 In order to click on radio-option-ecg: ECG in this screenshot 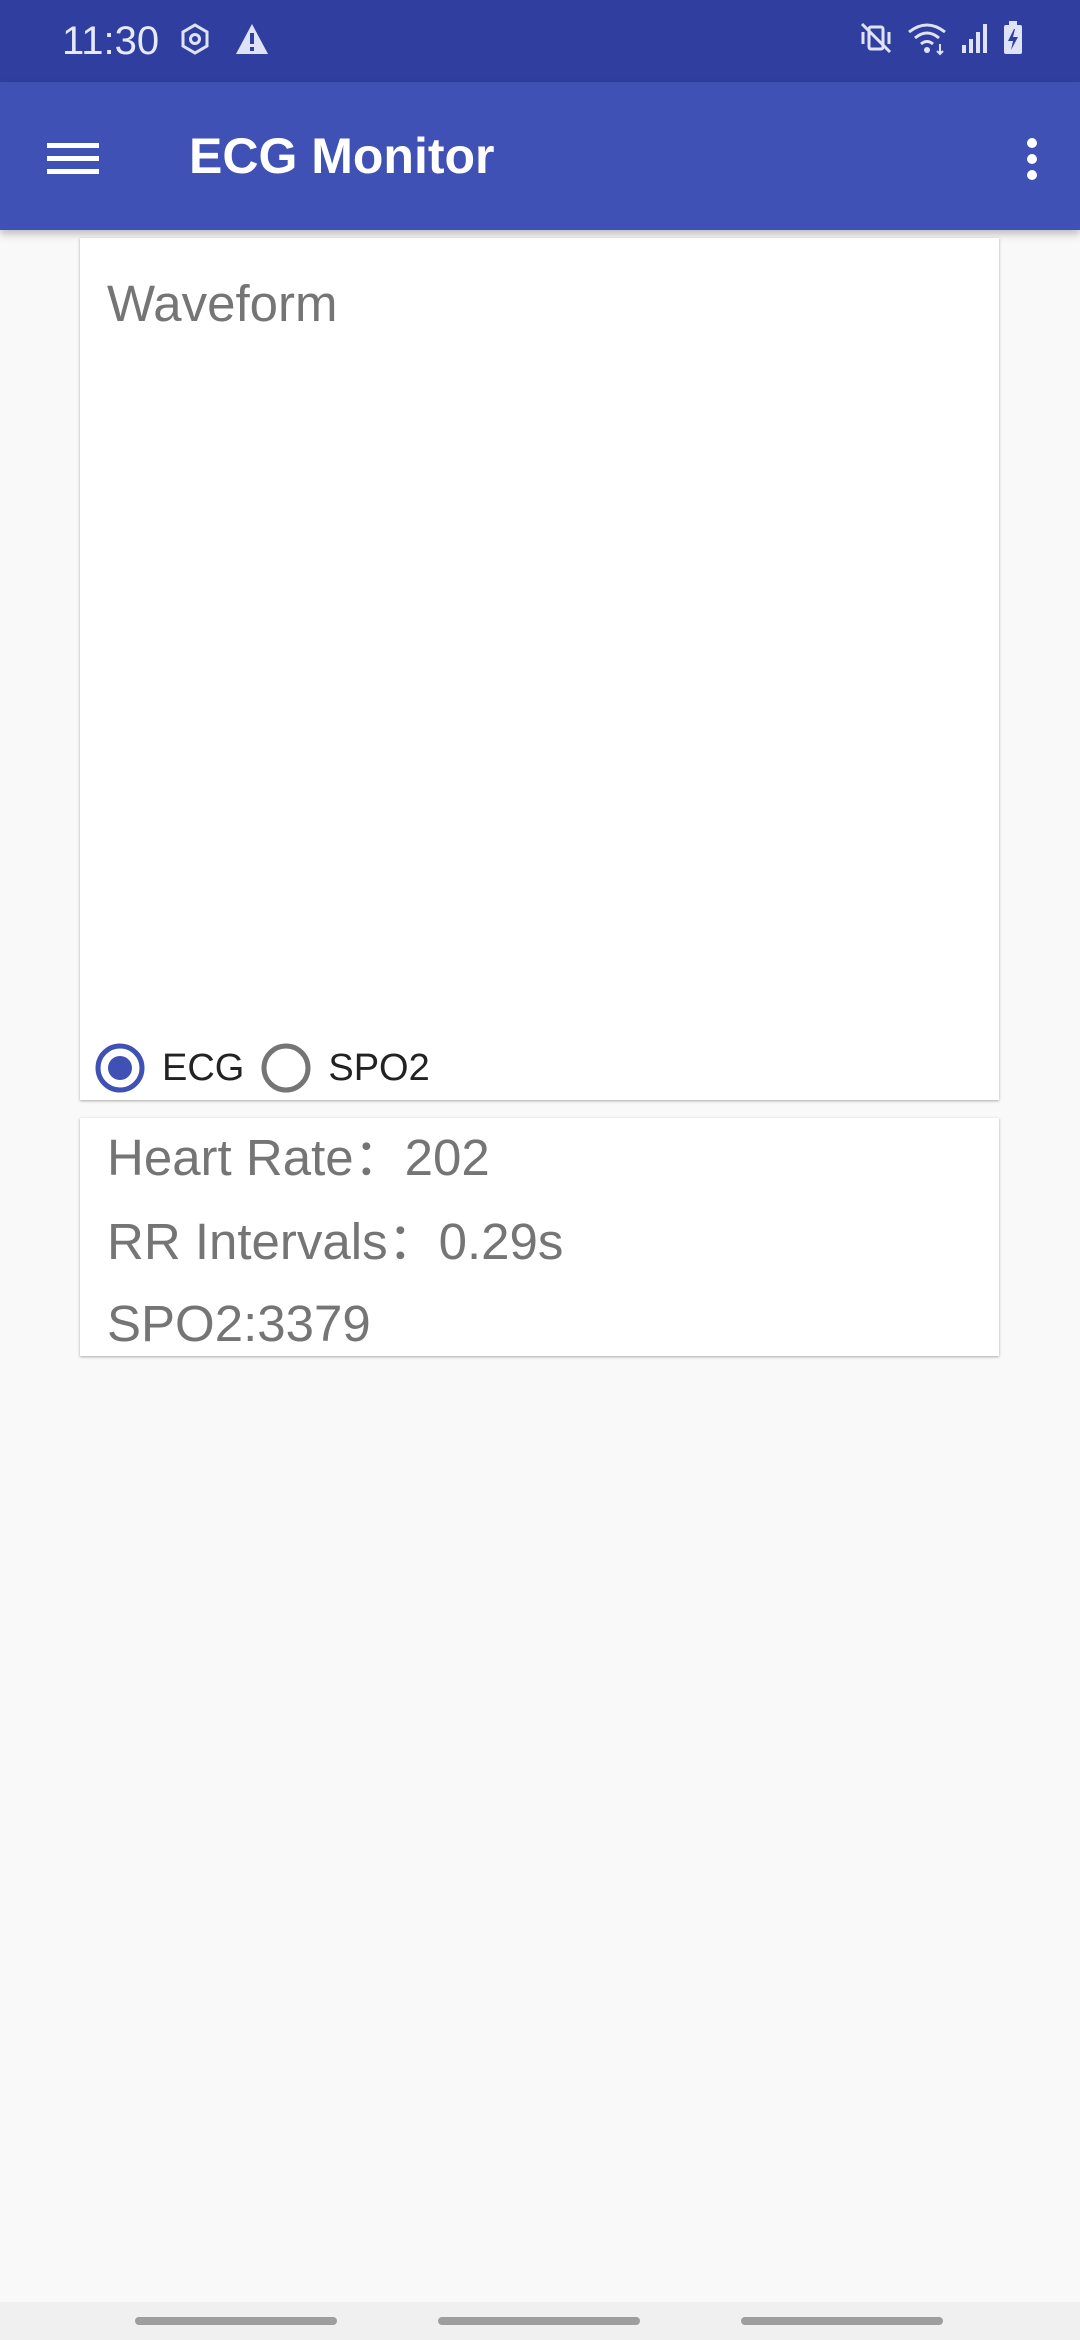, I will do `click(169, 1068)`.